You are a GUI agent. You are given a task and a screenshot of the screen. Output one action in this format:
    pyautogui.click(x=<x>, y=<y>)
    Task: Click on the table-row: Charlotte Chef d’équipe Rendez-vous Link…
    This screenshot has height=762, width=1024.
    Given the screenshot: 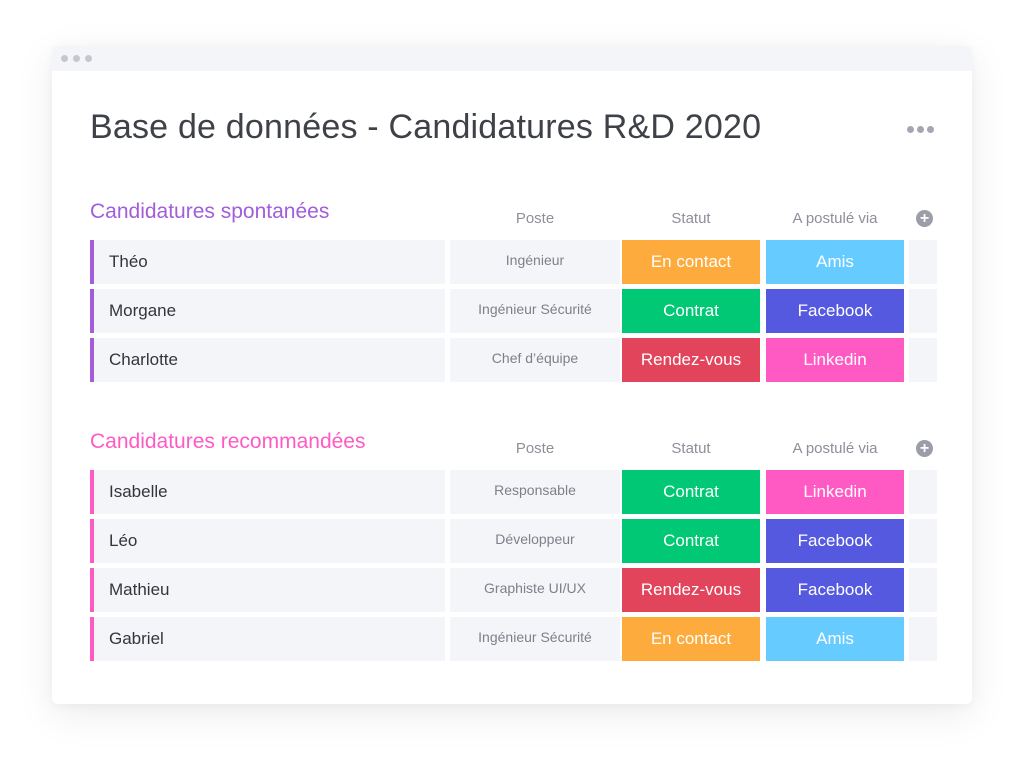 What is the action you would take?
    pyautogui.click(x=520, y=360)
    